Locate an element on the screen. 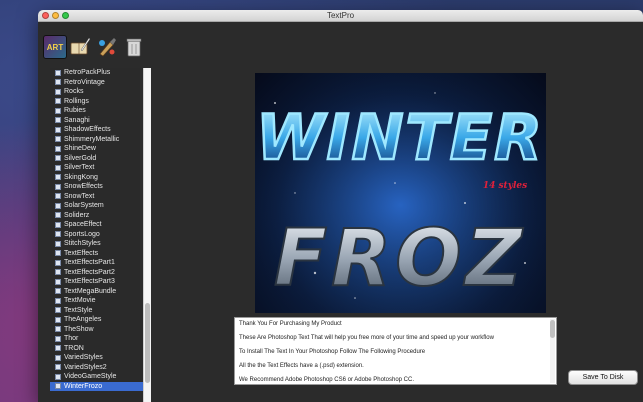 The image size is (643, 402). list-item: SpaceEffect is located at coordinates (99, 225).